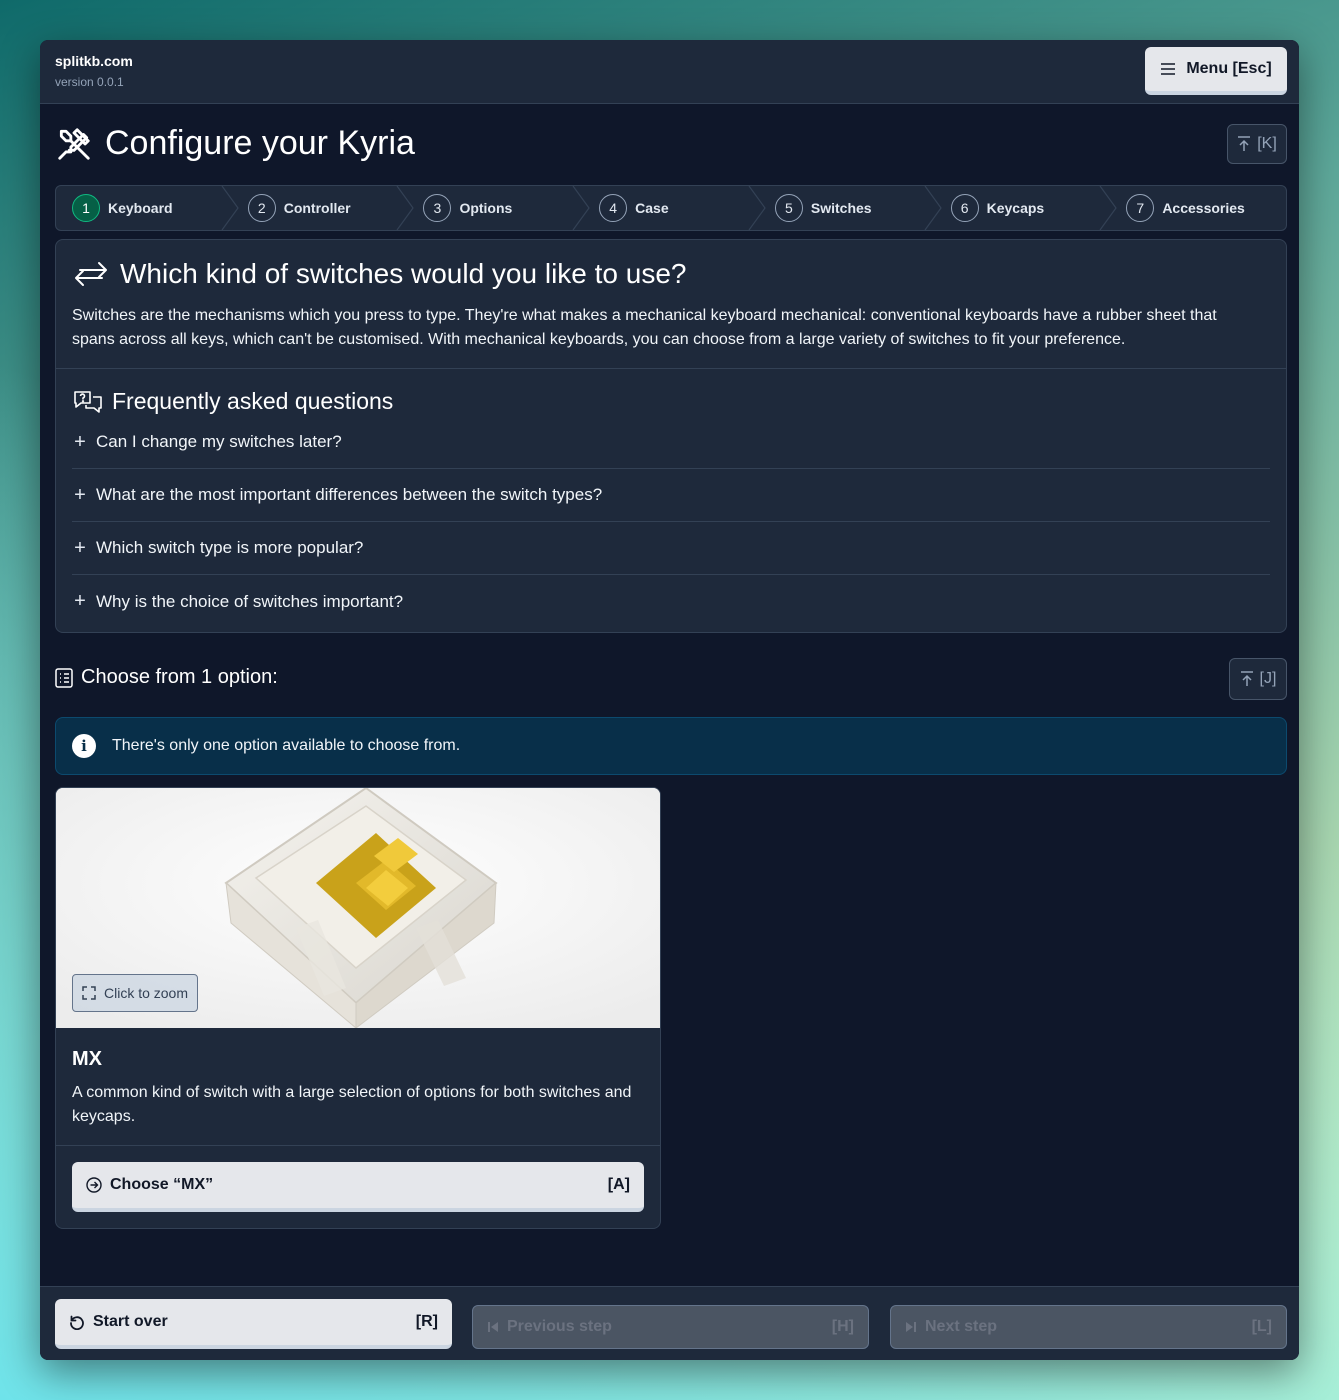 The image size is (1339, 1400). I want to click on expand-icon, so click(89, 993).